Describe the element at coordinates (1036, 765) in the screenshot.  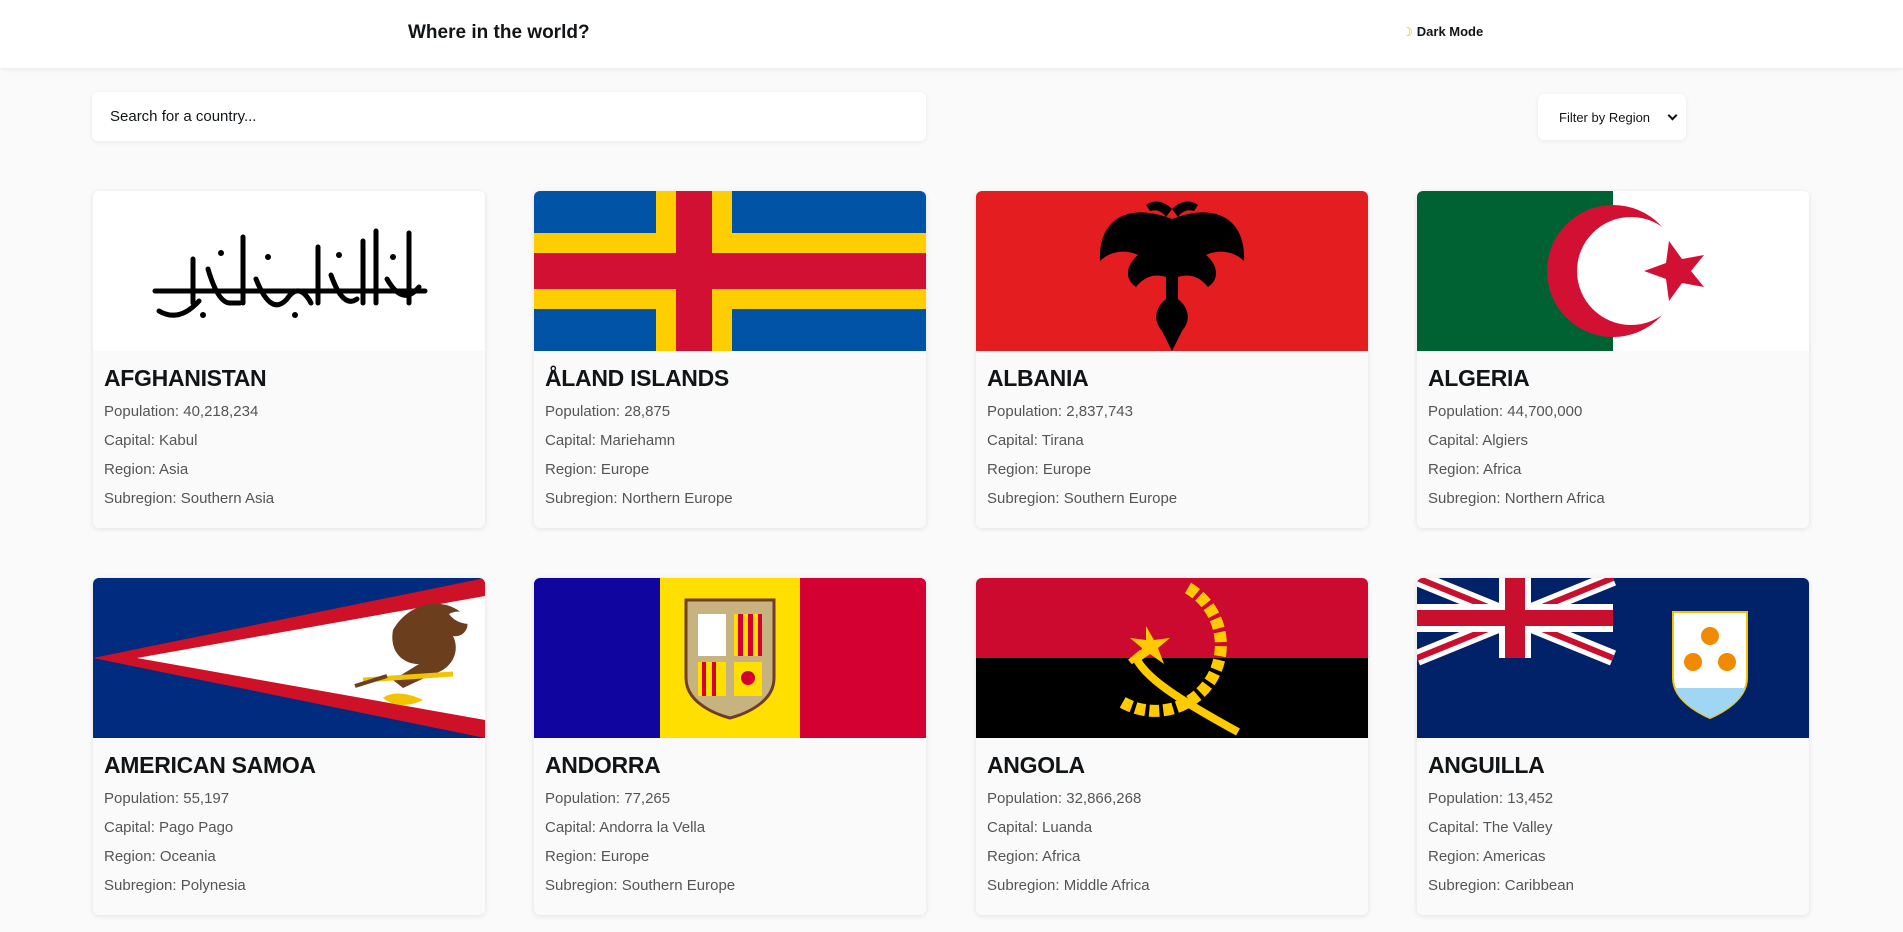
I see `country-name: ANGOLA` at that location.